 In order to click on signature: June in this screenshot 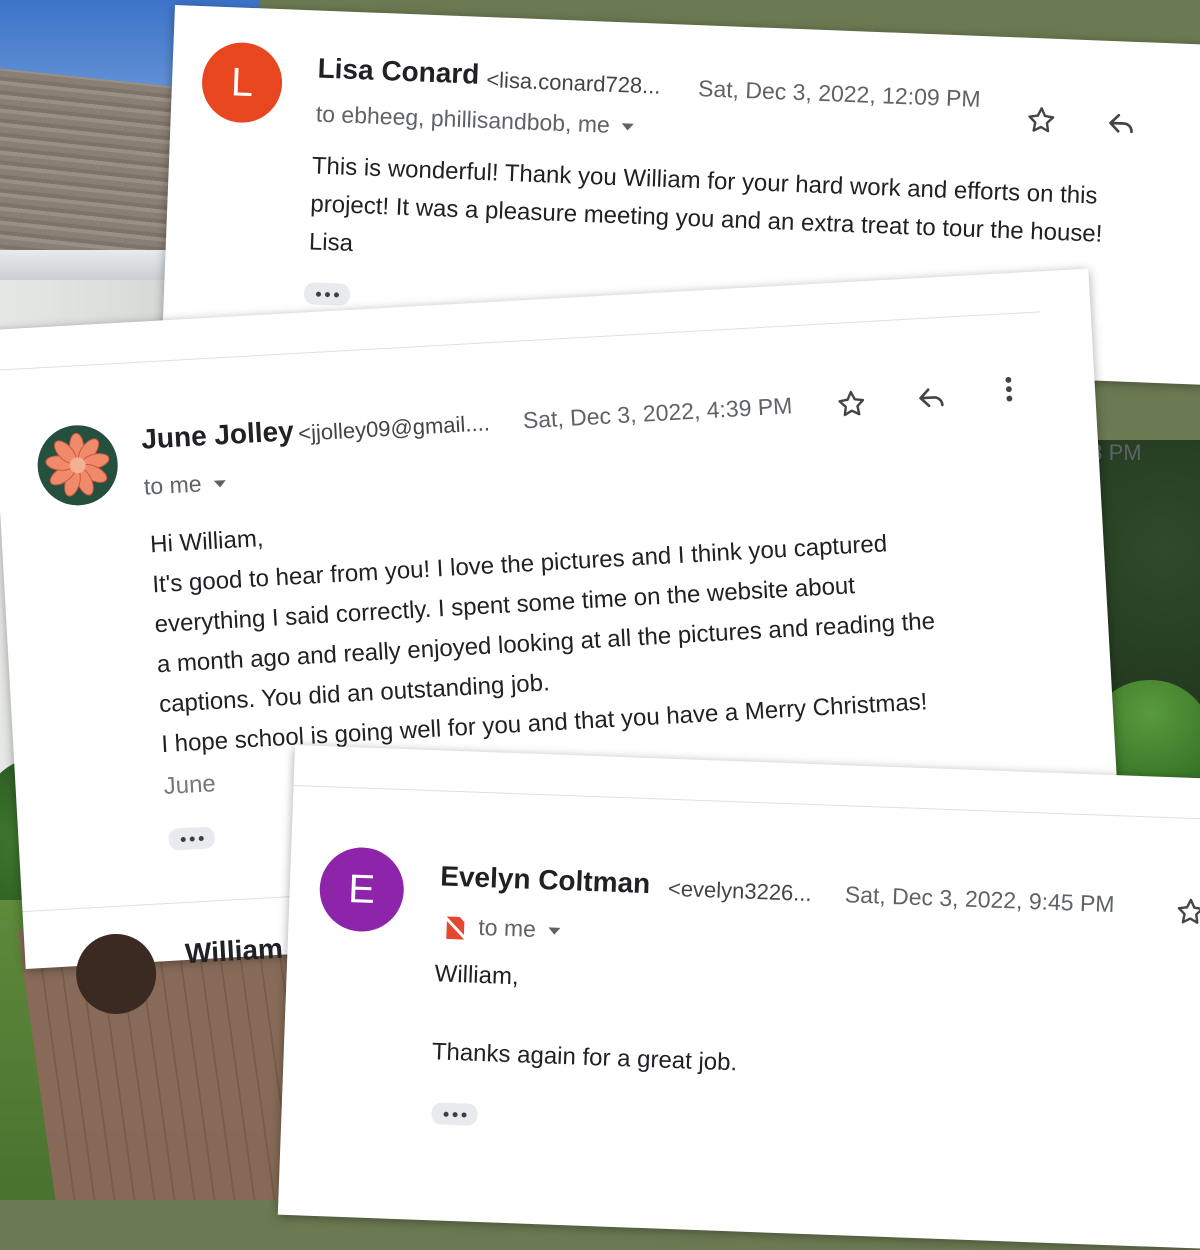, I will do `click(190, 785)`.